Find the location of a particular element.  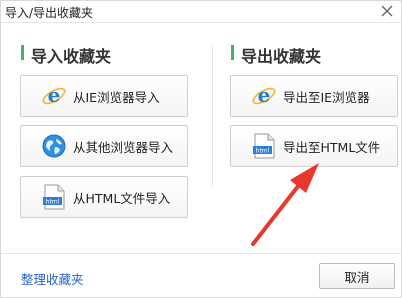

export-to-html-button: html 导出至HTML文件 is located at coordinates (314, 146).